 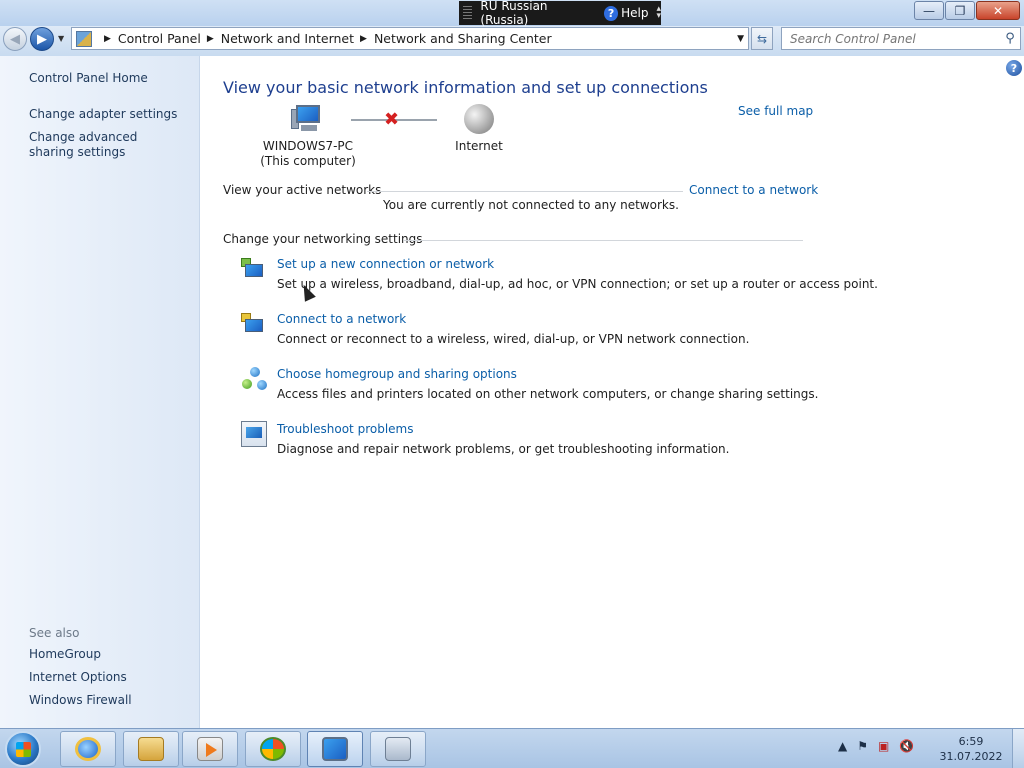 I want to click on active-networks-label: View your active networks, so click(x=302, y=190).